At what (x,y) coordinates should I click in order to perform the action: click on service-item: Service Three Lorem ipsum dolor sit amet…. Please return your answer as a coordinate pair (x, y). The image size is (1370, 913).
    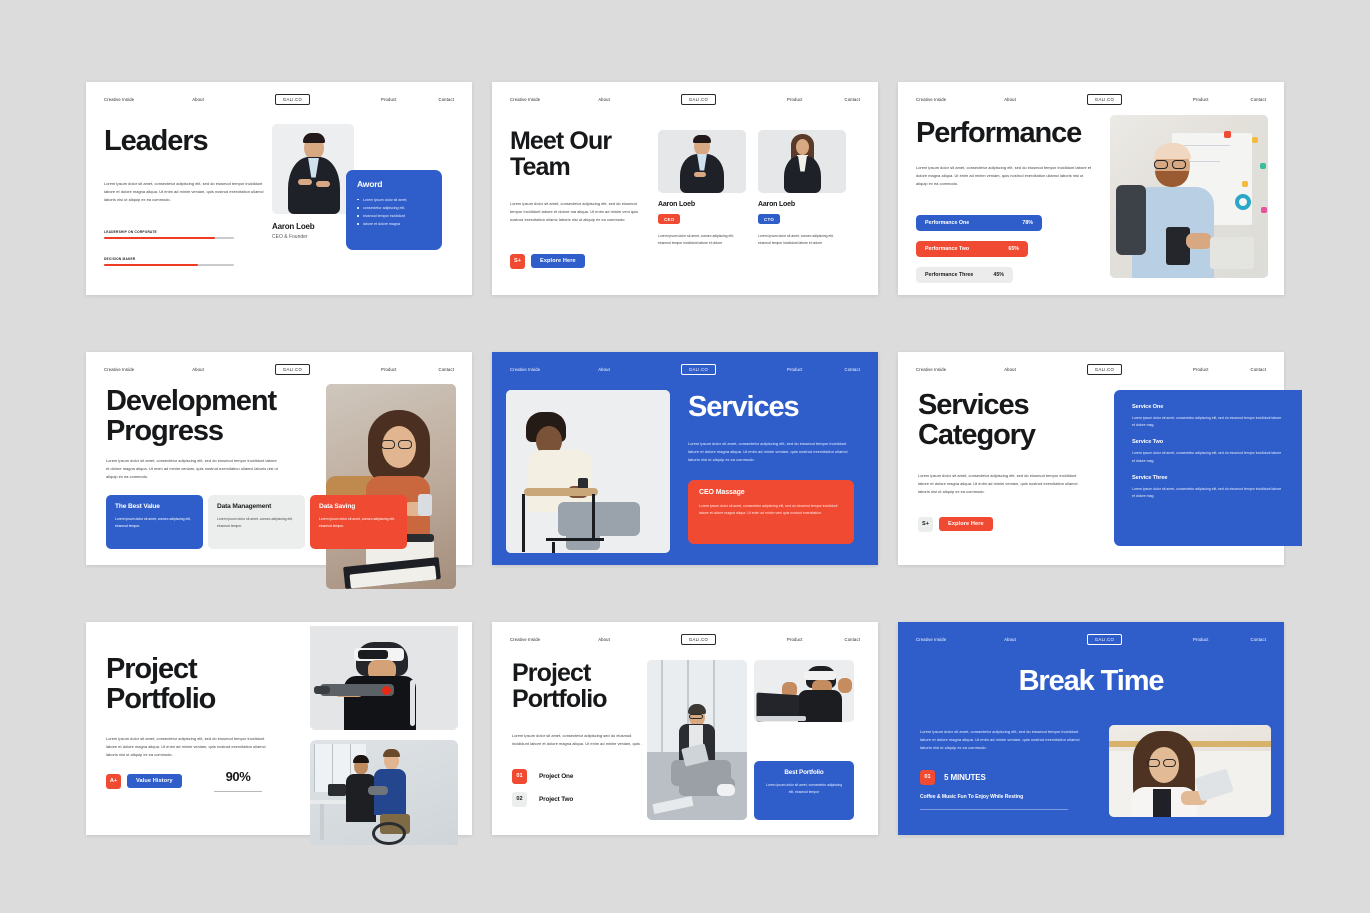
    Looking at the image, I should click on (1208, 488).